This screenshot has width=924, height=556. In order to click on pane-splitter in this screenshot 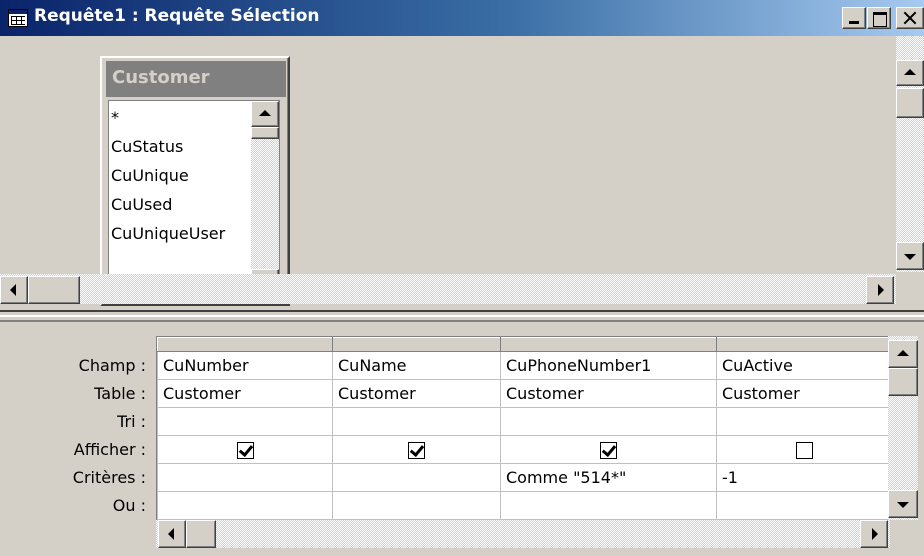, I will do `click(462, 316)`.